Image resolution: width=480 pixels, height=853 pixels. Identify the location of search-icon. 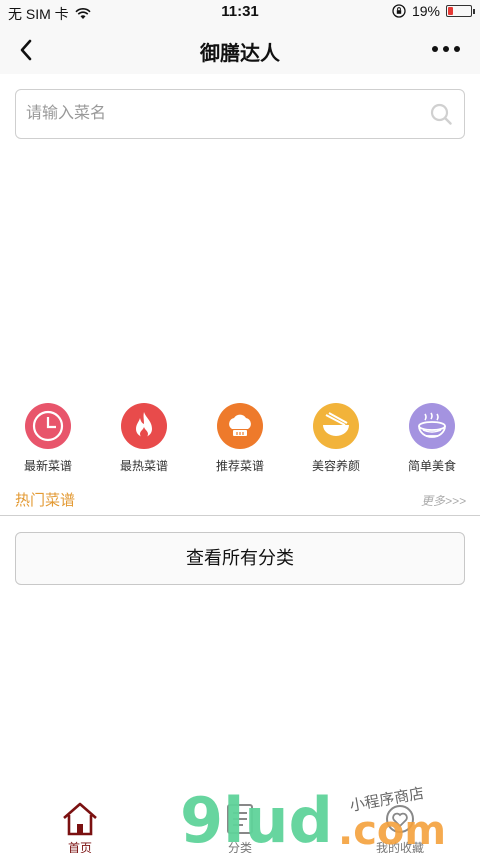
(441, 114).